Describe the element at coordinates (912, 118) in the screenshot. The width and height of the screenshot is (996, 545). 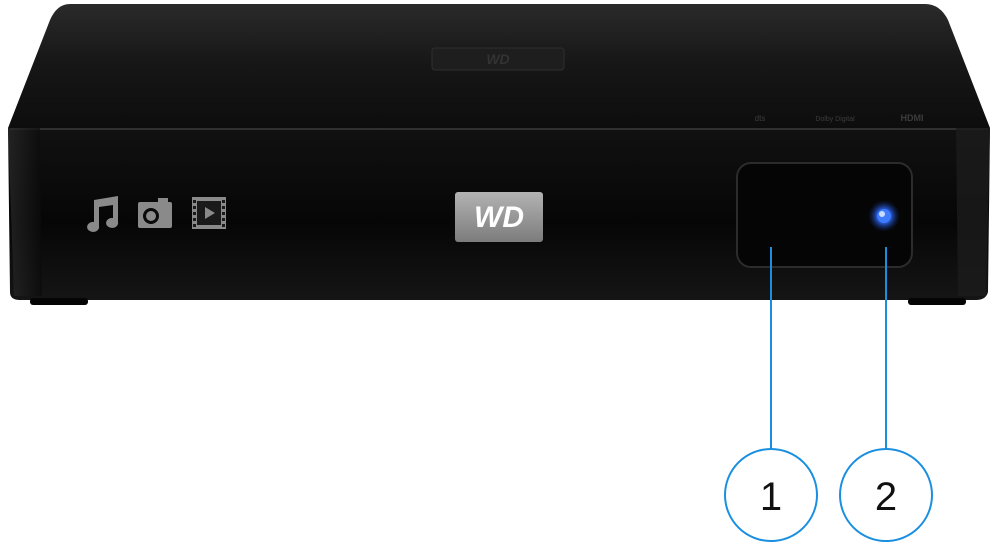
I see `badge-hdmi: HDMI` at that location.